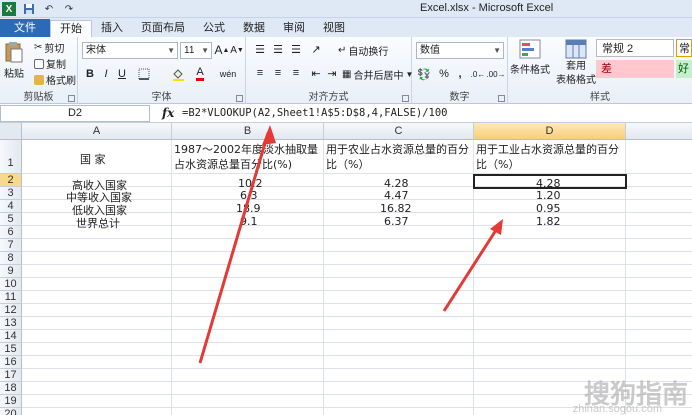 This screenshot has width=692, height=415. Describe the element at coordinates (69, 9) in the screenshot. I see `redo-icon: ↷` at that location.